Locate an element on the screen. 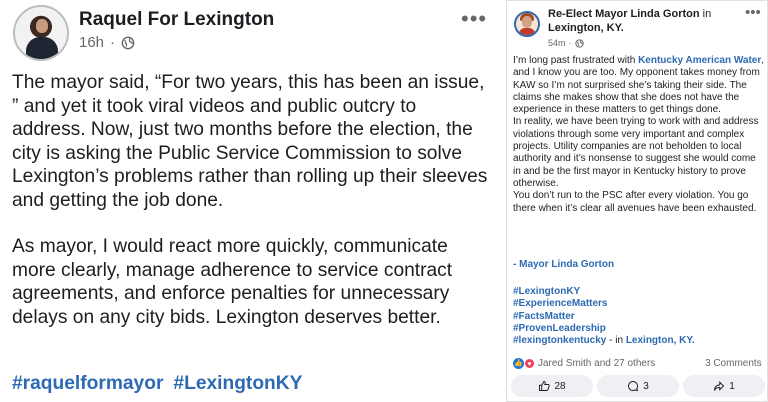  like-count: 28 is located at coordinates (560, 386).